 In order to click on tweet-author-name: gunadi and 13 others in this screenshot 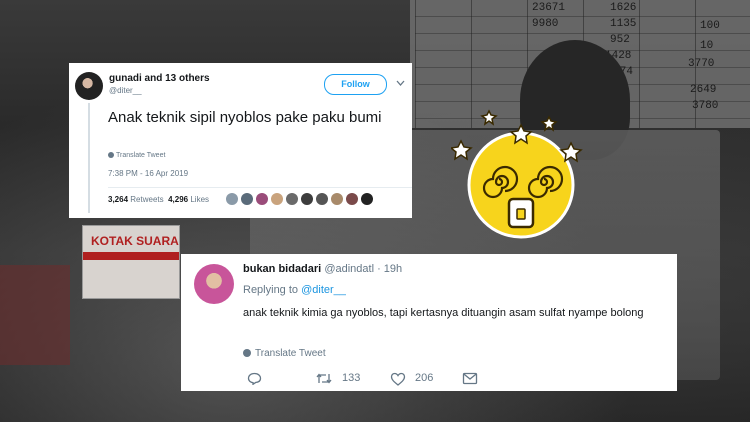, I will do `click(159, 78)`.